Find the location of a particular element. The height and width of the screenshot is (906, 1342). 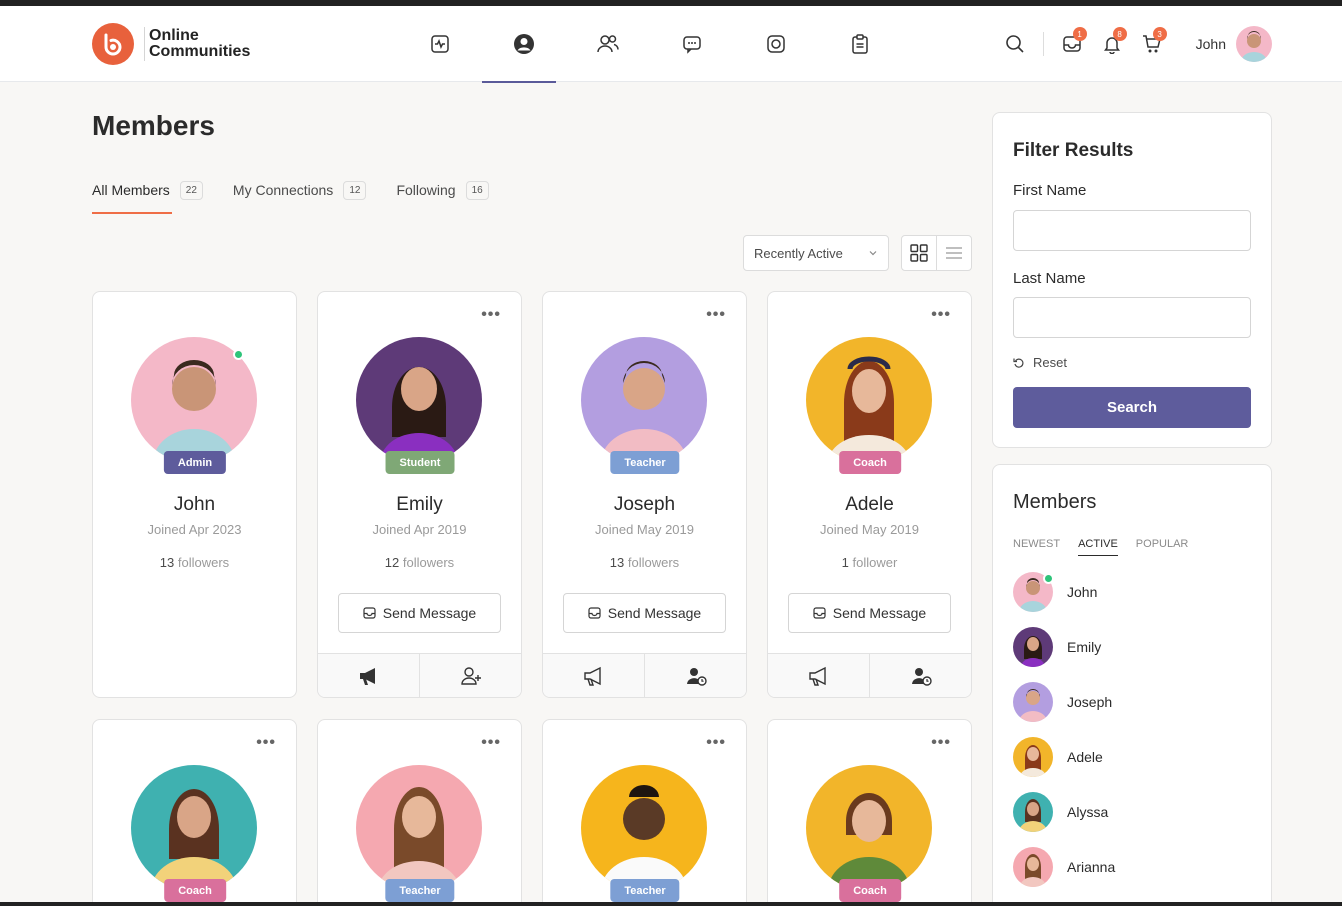

nav-profile is located at coordinates (524, 44).